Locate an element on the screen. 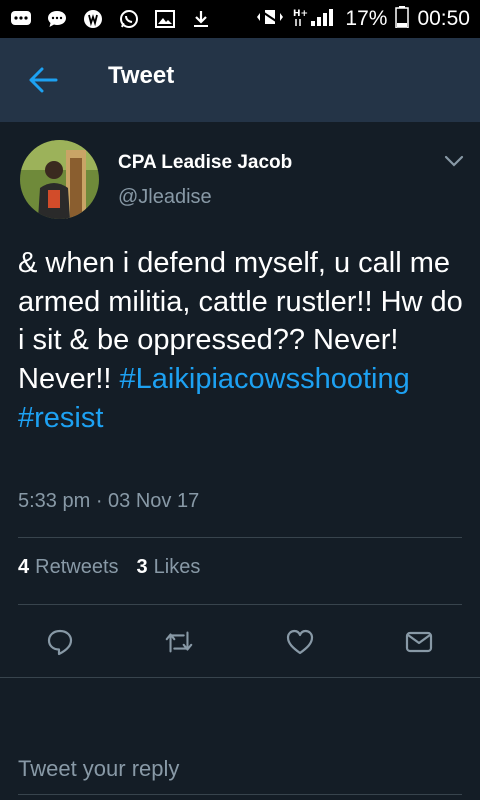 This screenshot has height=800, width=480. reply-icon is located at coordinates (60, 642).